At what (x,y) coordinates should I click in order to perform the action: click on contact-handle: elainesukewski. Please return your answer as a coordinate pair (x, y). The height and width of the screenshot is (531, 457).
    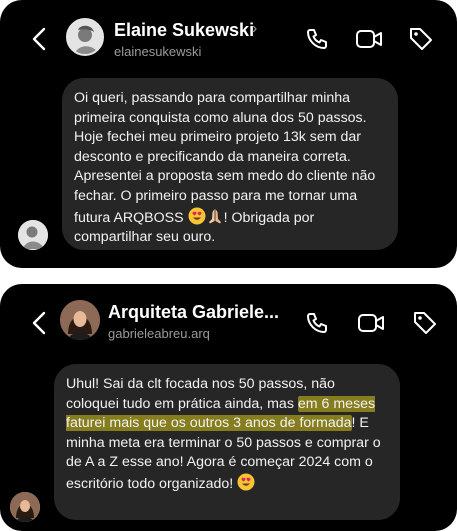
    Looking at the image, I should click on (158, 51).